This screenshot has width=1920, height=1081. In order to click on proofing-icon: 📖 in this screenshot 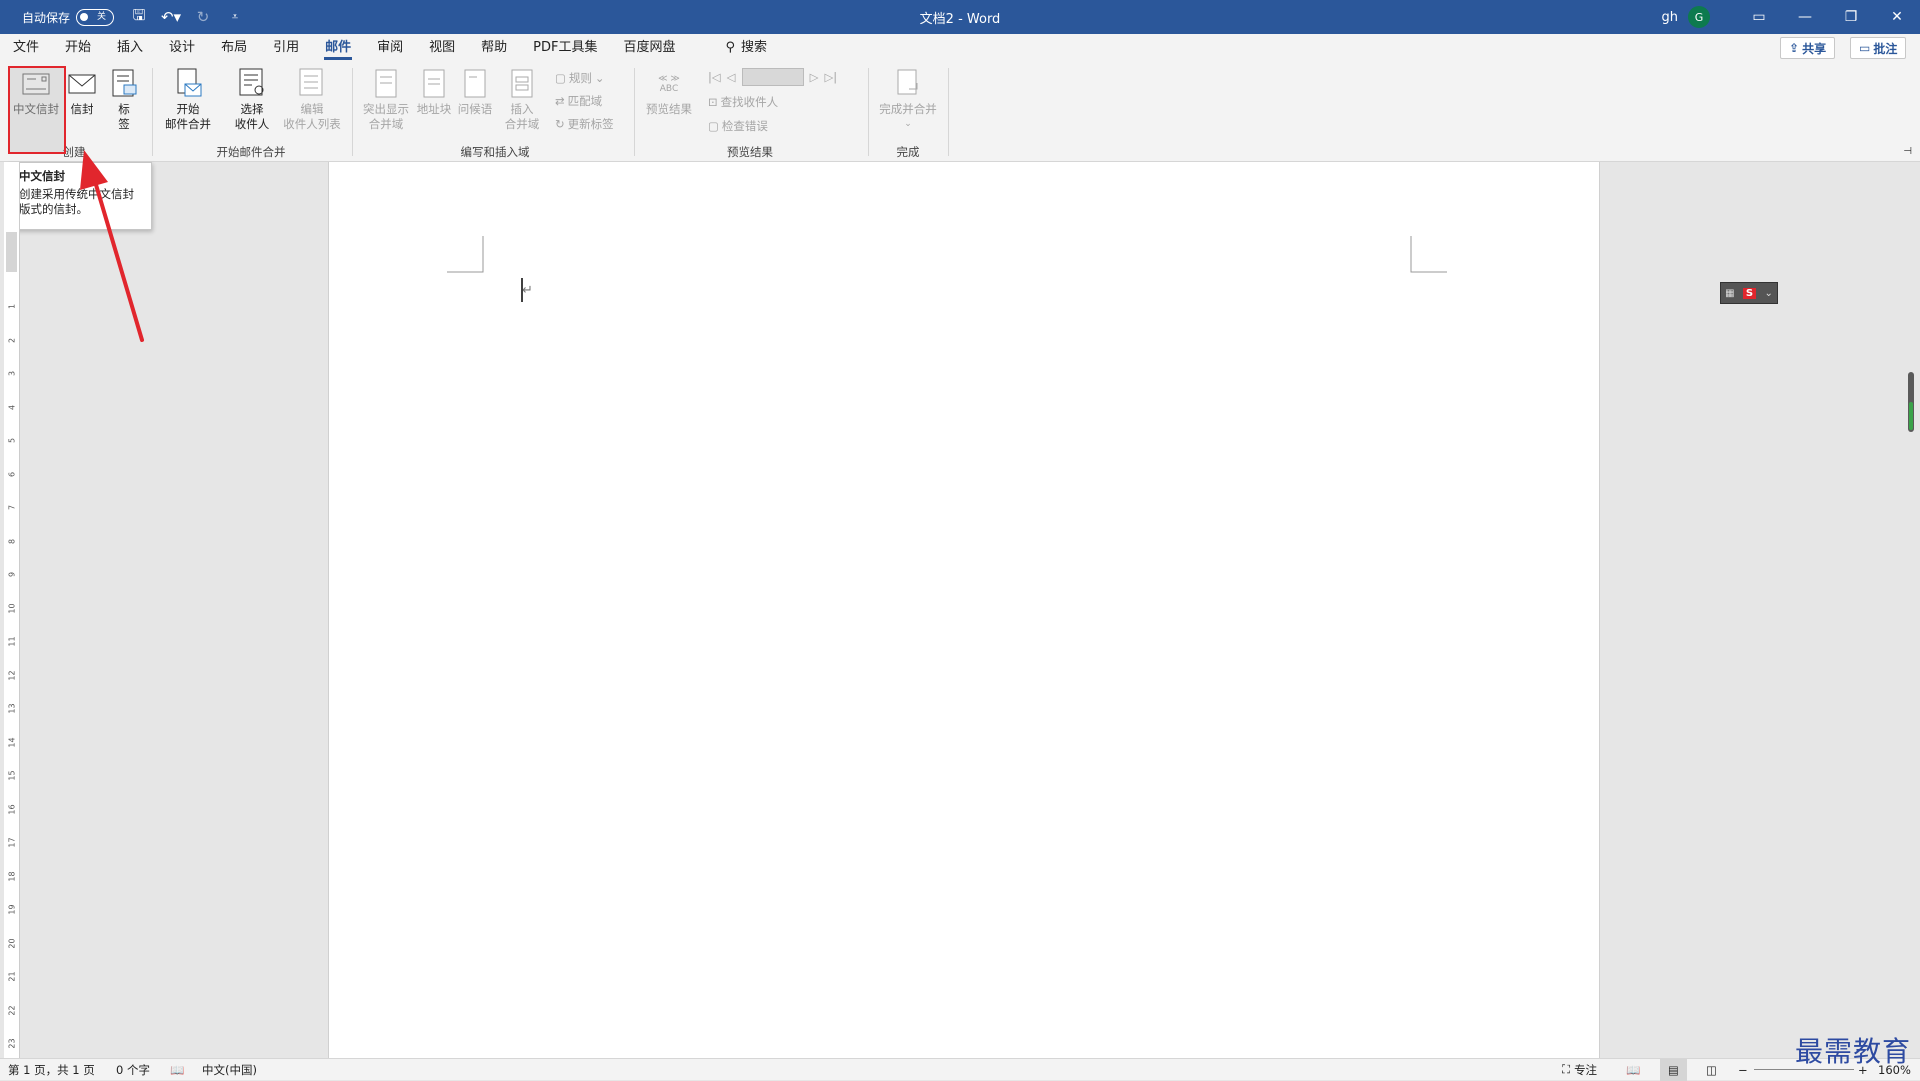, I will do `click(177, 1070)`.